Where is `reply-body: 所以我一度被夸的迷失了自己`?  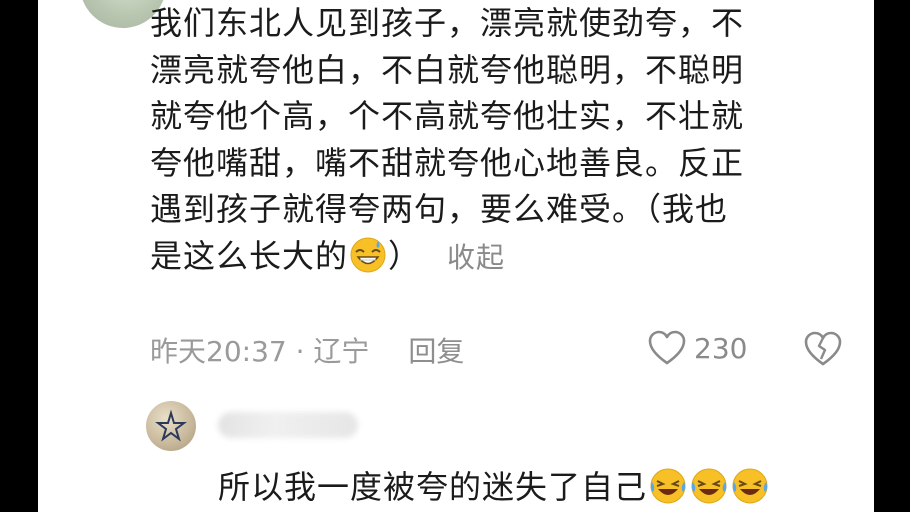
reply-body: 所以我一度被夸的迷失了自己 is located at coordinates (494, 485).